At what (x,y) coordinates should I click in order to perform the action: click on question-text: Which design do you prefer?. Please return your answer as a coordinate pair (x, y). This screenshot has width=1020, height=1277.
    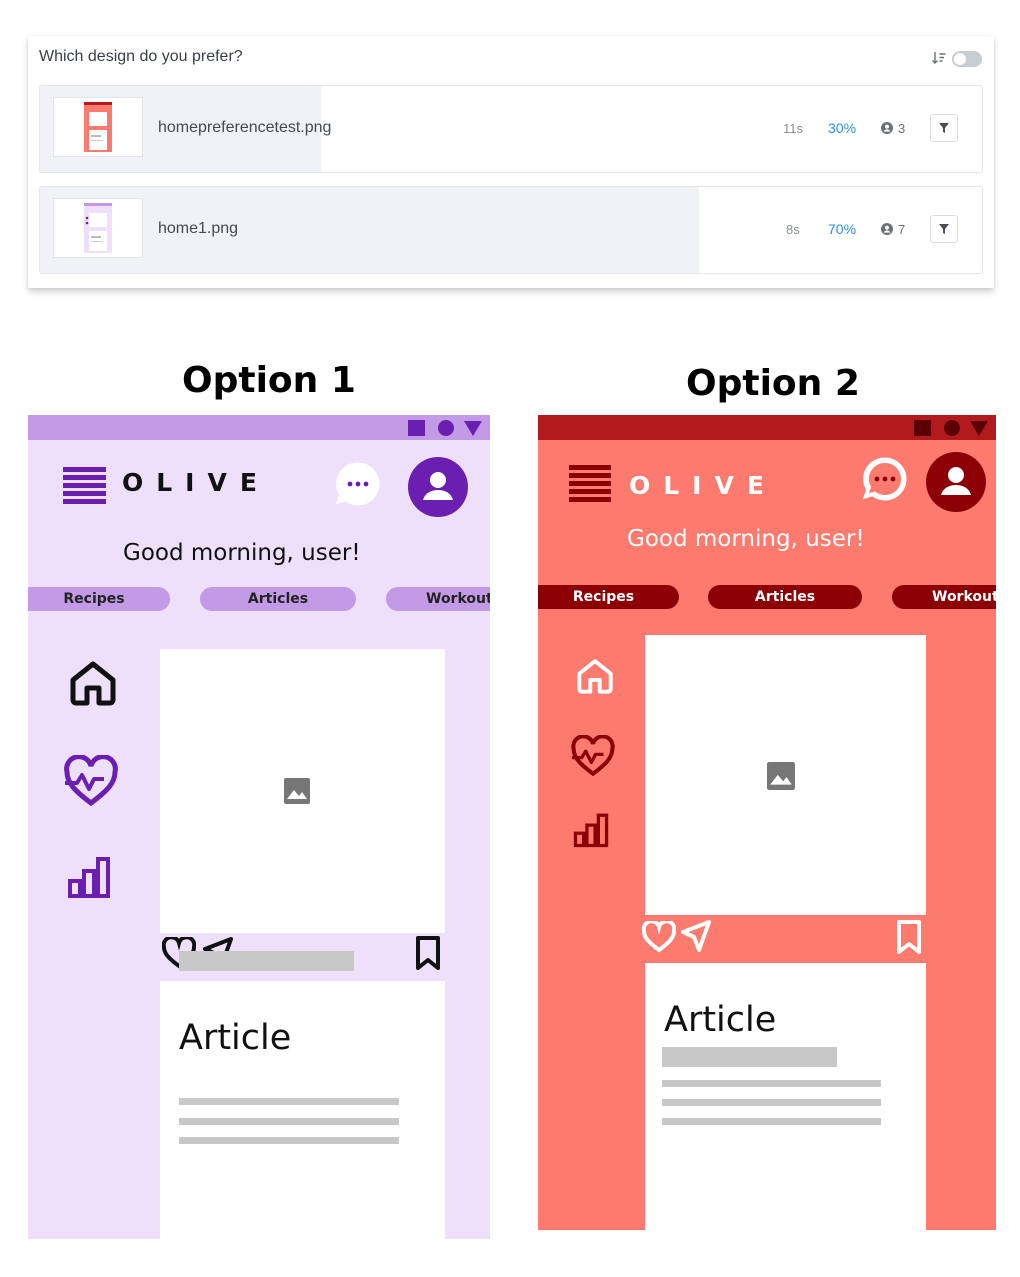
    Looking at the image, I should click on (141, 56).